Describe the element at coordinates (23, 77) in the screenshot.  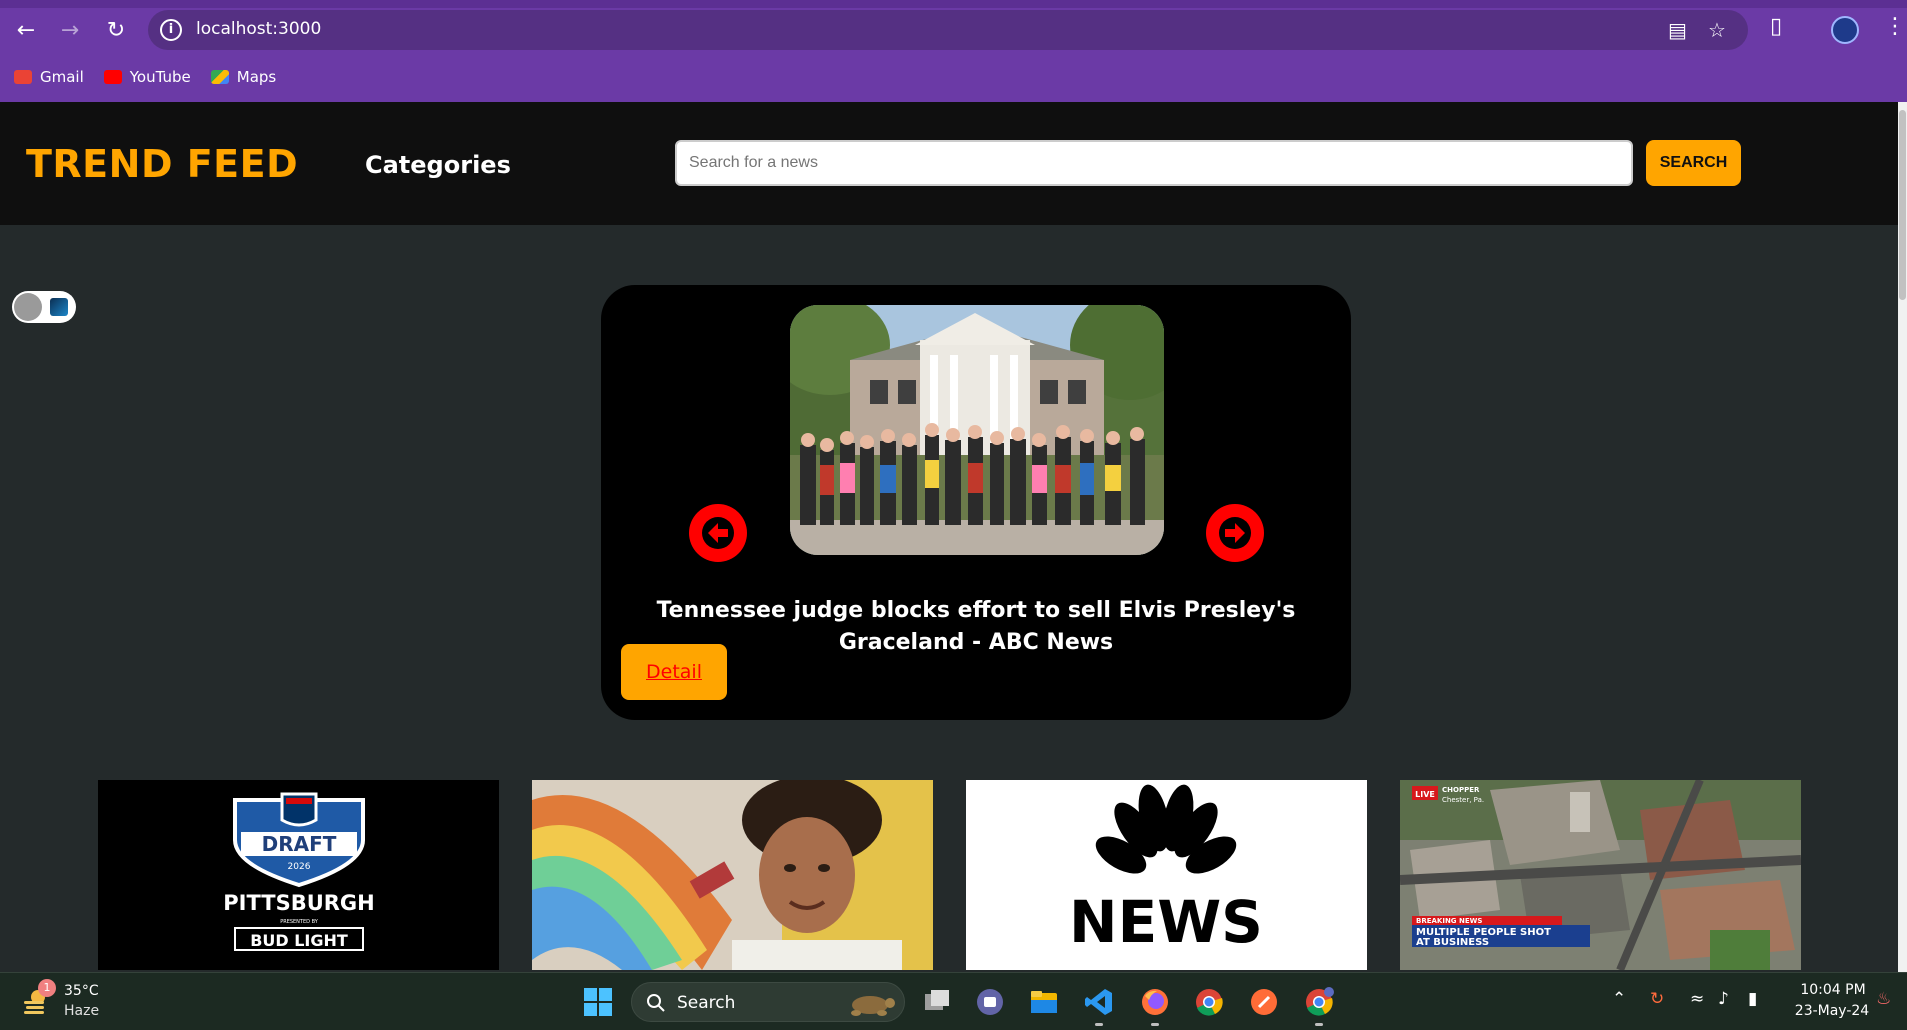
I see `gmail-icon` at that location.